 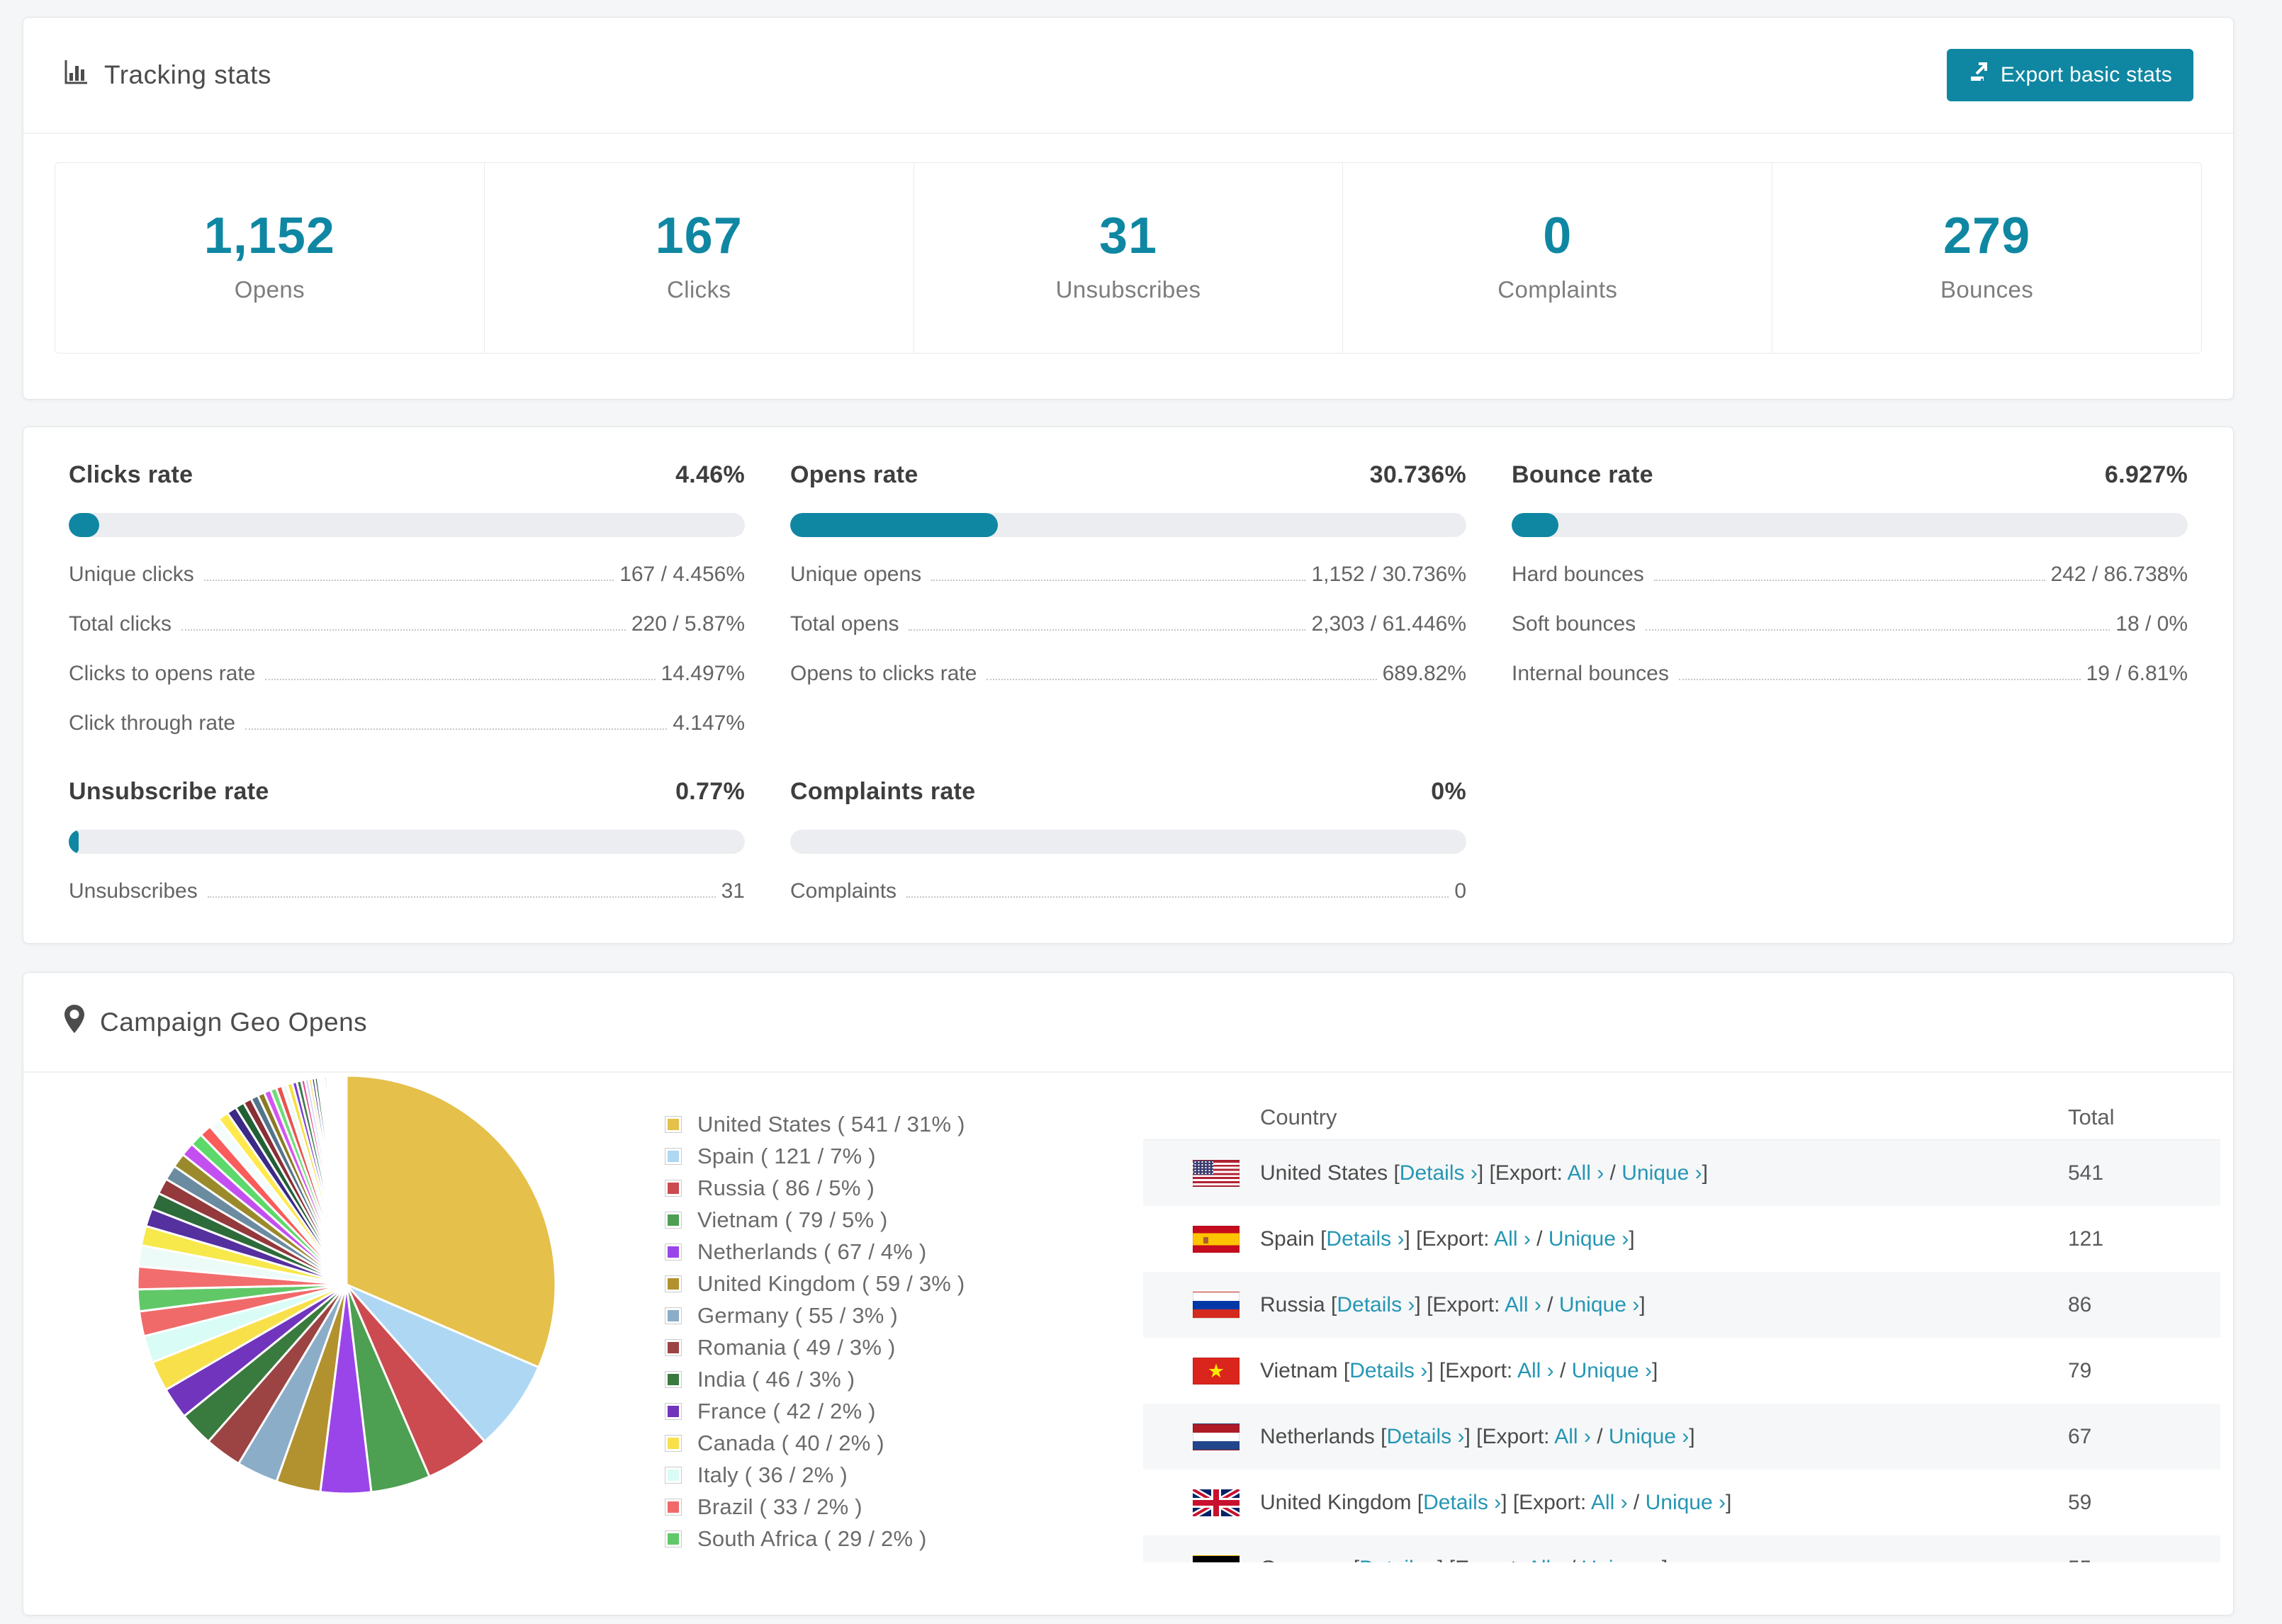 What do you see at coordinates (2079, 1560) in the screenshot?
I see `total-cell: 55` at bounding box center [2079, 1560].